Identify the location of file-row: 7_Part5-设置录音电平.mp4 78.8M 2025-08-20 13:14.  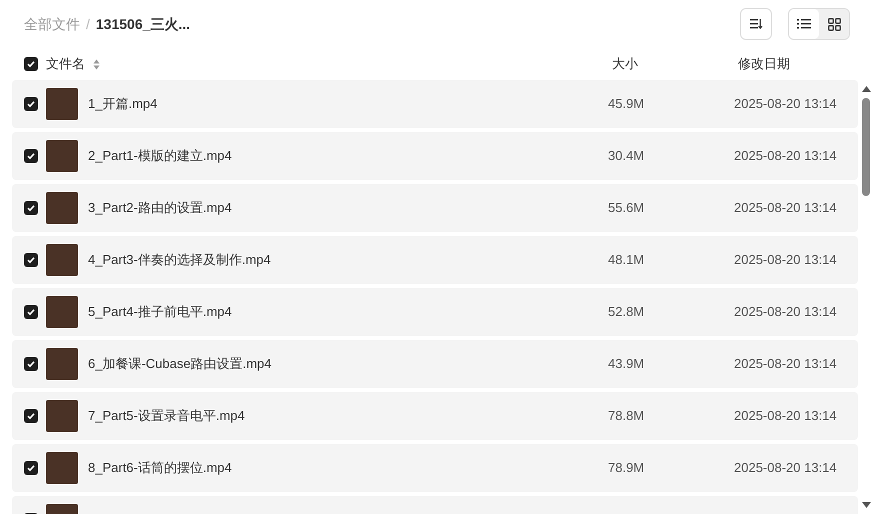
(435, 416).